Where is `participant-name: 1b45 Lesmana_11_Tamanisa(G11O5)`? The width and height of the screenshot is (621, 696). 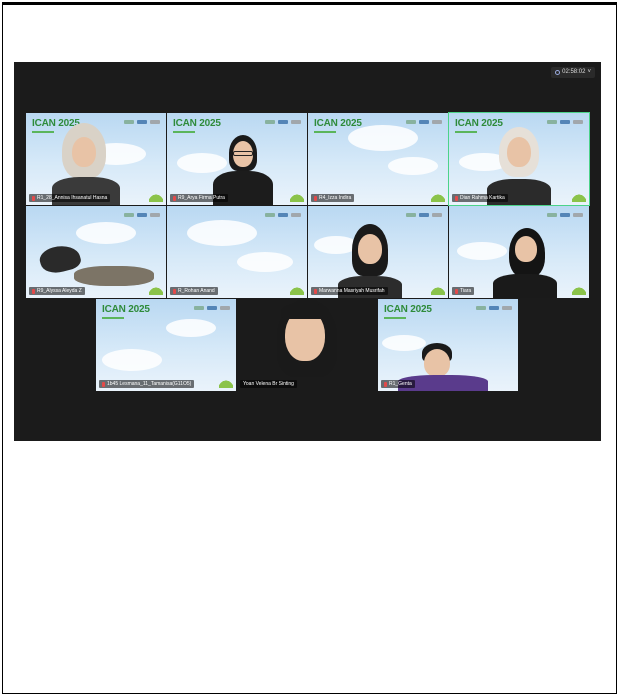
participant-name: 1b45 Lesmana_11_Tamanisa(G11O5) is located at coordinates (147, 384).